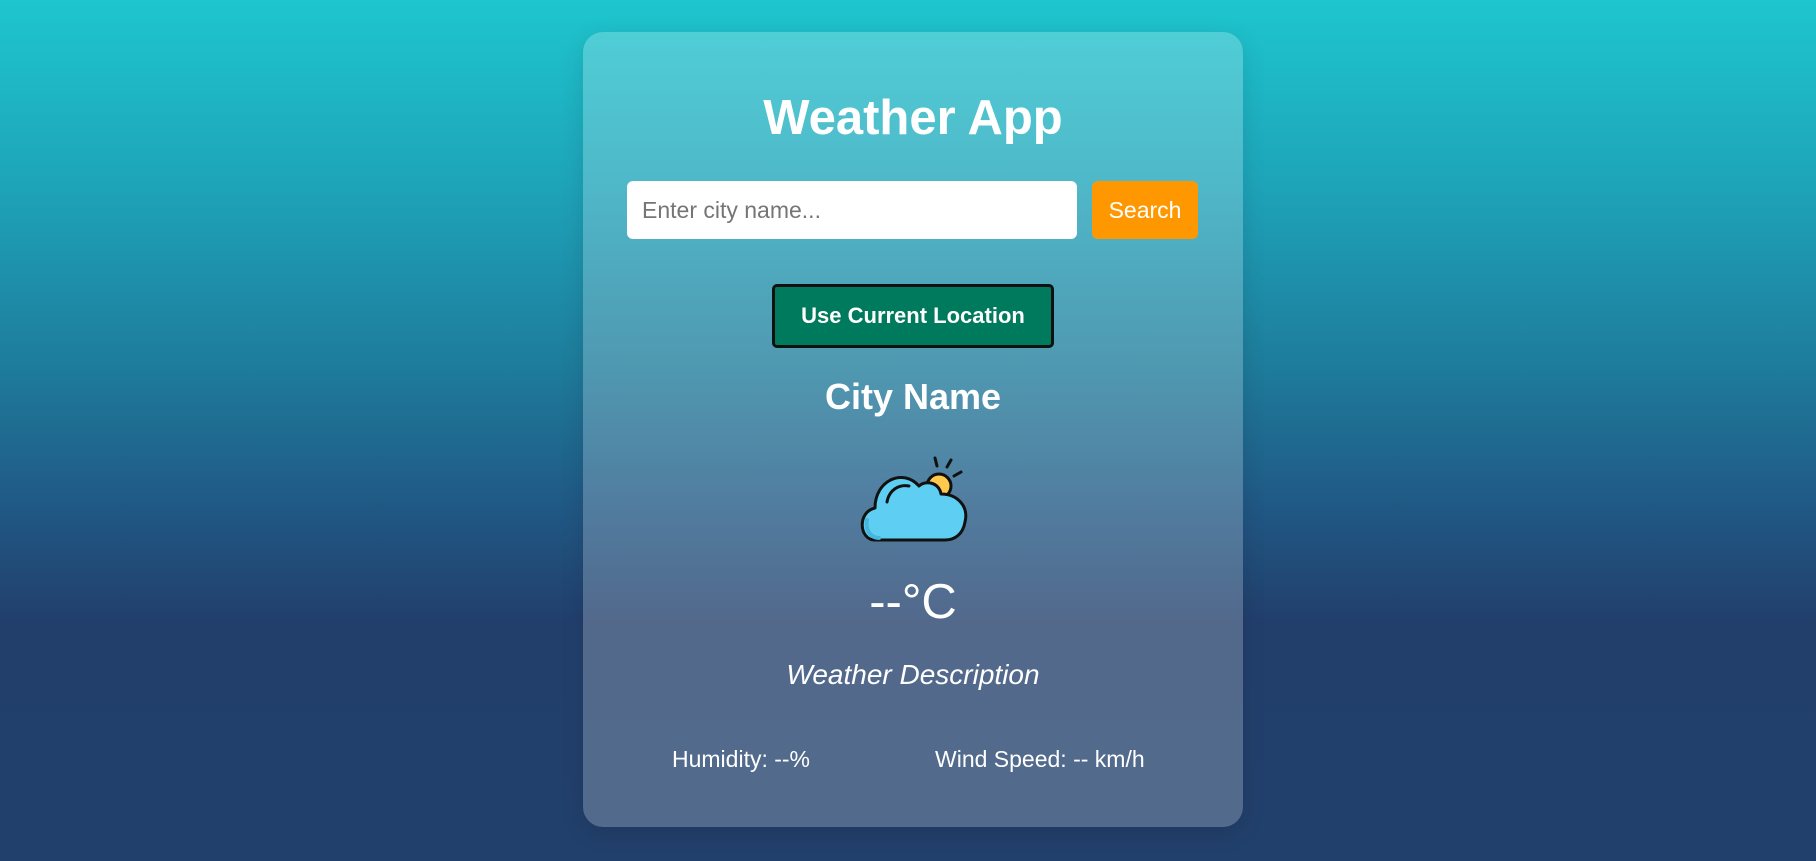 The width and height of the screenshot is (1816, 861). What do you see at coordinates (741, 759) in the screenshot?
I see `humidity-readout: Humidity: --%` at bounding box center [741, 759].